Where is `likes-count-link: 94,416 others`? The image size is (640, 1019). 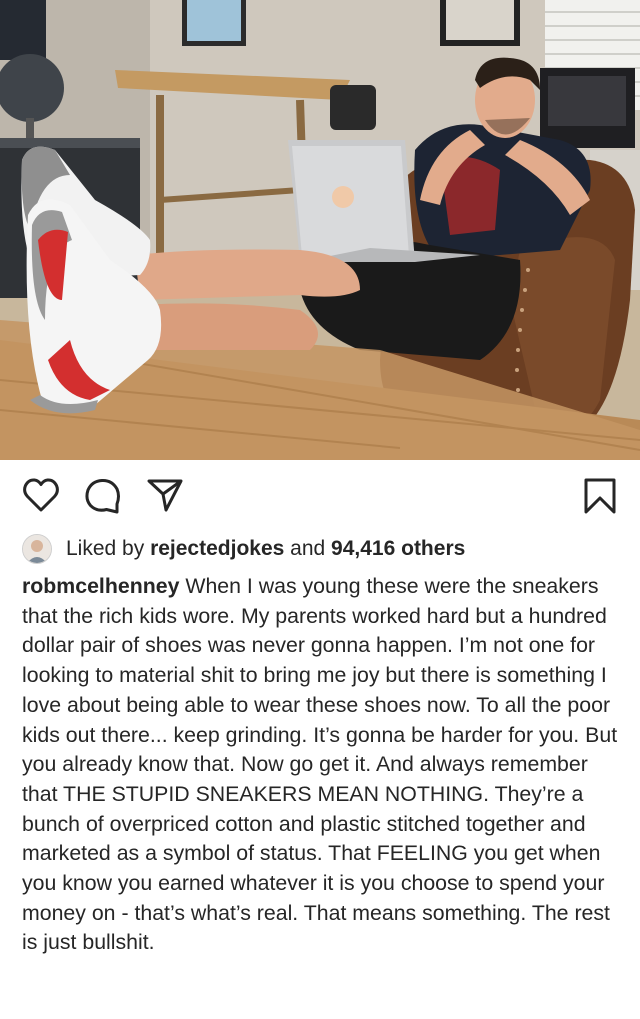 likes-count-link: 94,416 others is located at coordinates (398, 549).